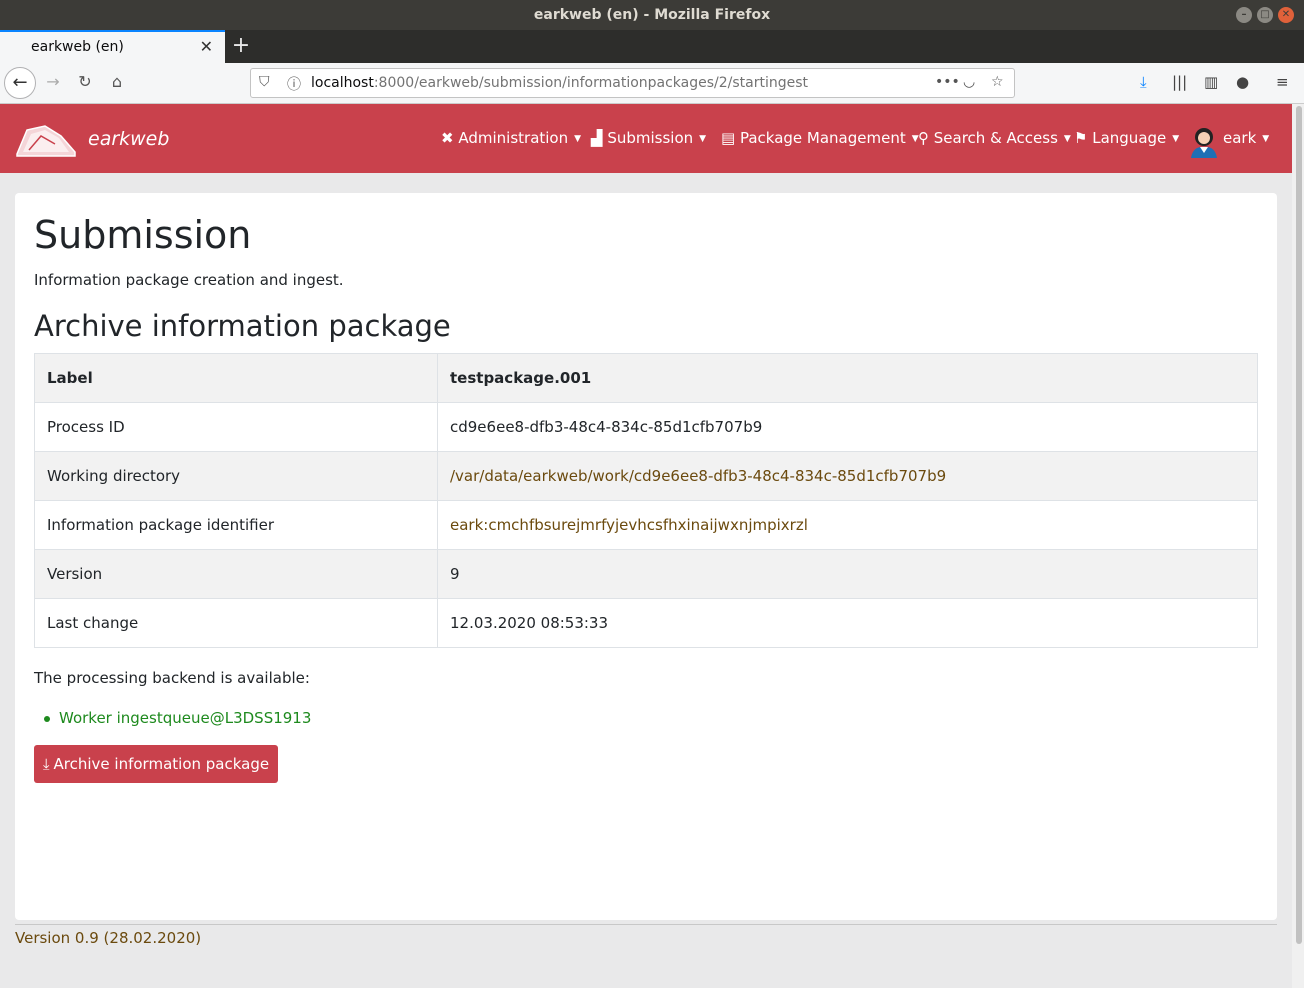 Image resolution: width=1304 pixels, height=988 pixels. I want to click on table-cell-value: testpackage.001, so click(847, 378).